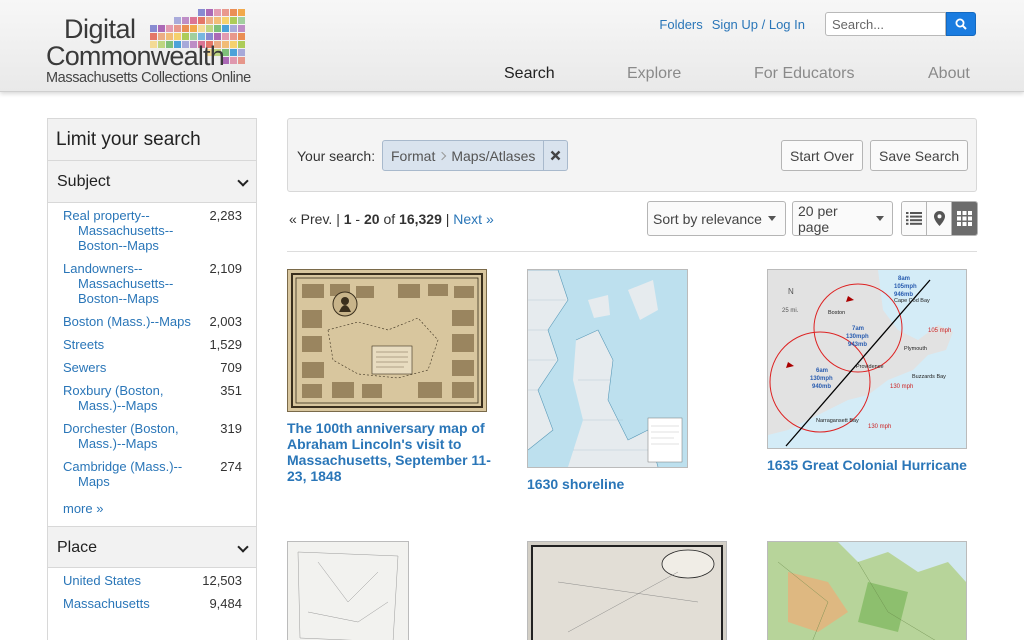 The width and height of the screenshot is (1024, 640). What do you see at coordinates (707, 218) in the screenshot?
I see `sort-label: Sort by relevance` at bounding box center [707, 218].